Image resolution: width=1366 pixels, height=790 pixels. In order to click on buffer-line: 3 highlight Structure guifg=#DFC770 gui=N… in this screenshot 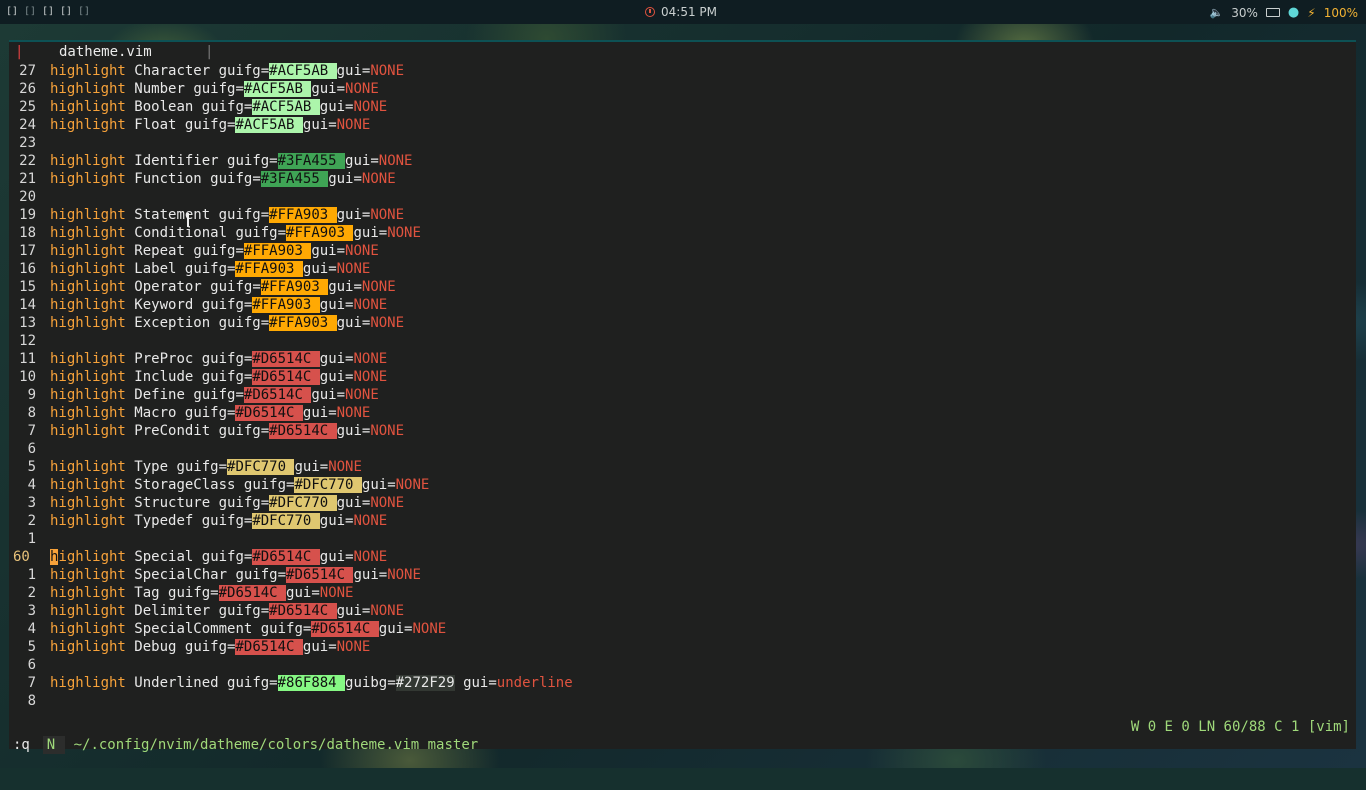, I will do `click(682, 503)`.